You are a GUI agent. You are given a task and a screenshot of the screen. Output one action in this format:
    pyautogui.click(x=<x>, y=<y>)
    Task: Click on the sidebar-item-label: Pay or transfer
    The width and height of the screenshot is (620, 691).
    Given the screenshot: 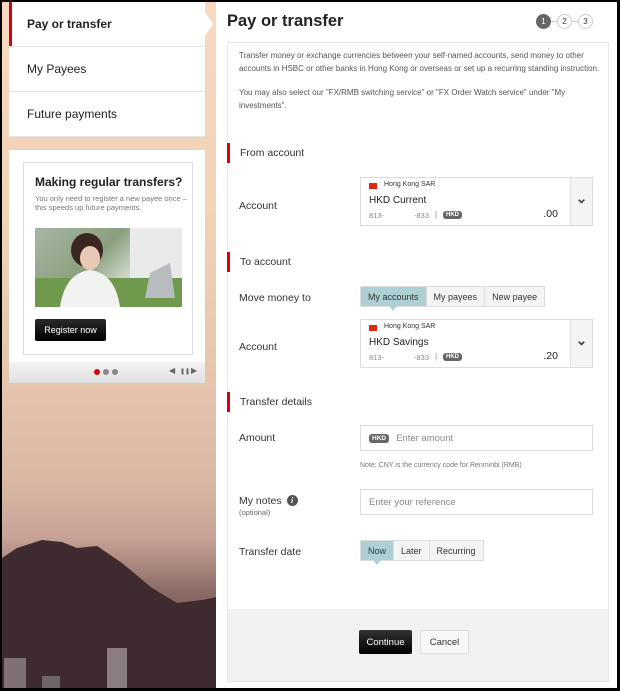 What is the action you would take?
    pyautogui.click(x=69, y=24)
    